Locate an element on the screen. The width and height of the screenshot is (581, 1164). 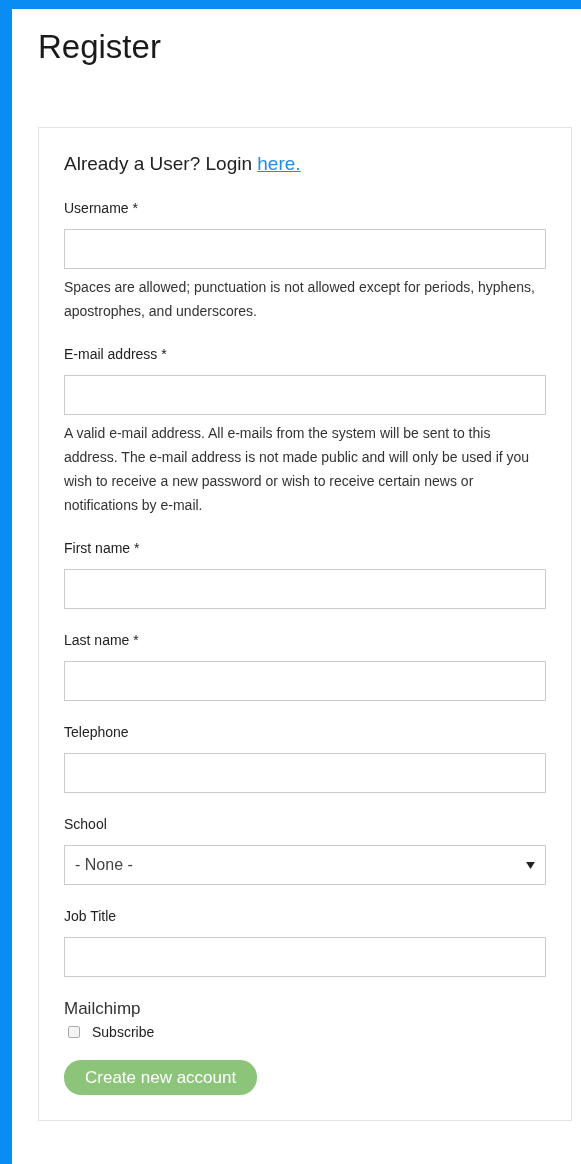
help-text: A valid e-mail address. All e-mails from the system will be sent to this address. The e-mail address is not made public and will only be used if you wish to receive a new password or wish to receive certain news or notifications by e-mail. is located at coordinates (297, 469).